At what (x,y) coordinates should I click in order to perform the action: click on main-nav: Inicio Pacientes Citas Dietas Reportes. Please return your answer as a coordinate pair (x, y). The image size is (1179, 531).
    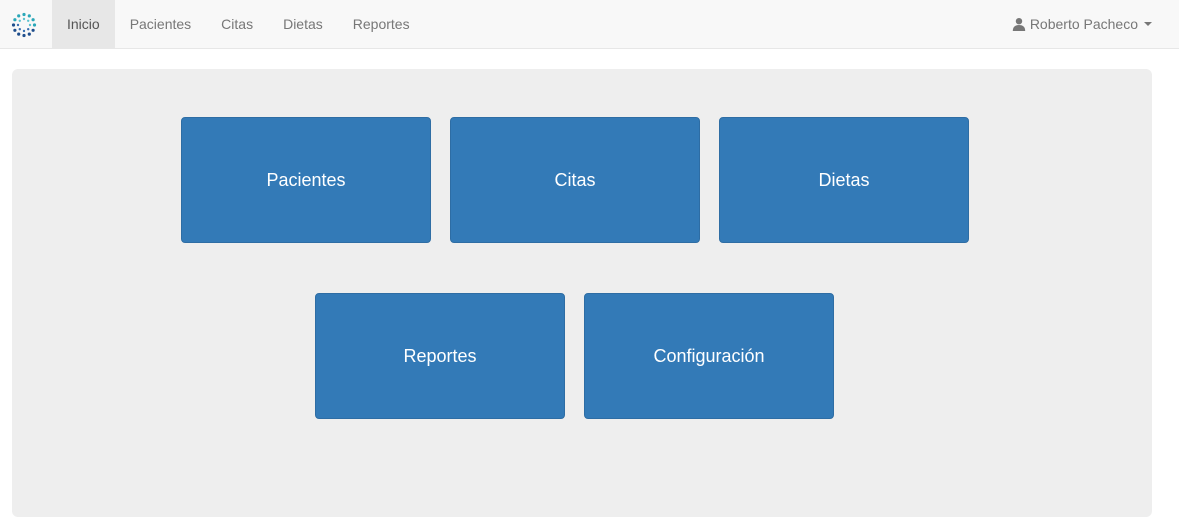
    Looking at the image, I should click on (238, 24).